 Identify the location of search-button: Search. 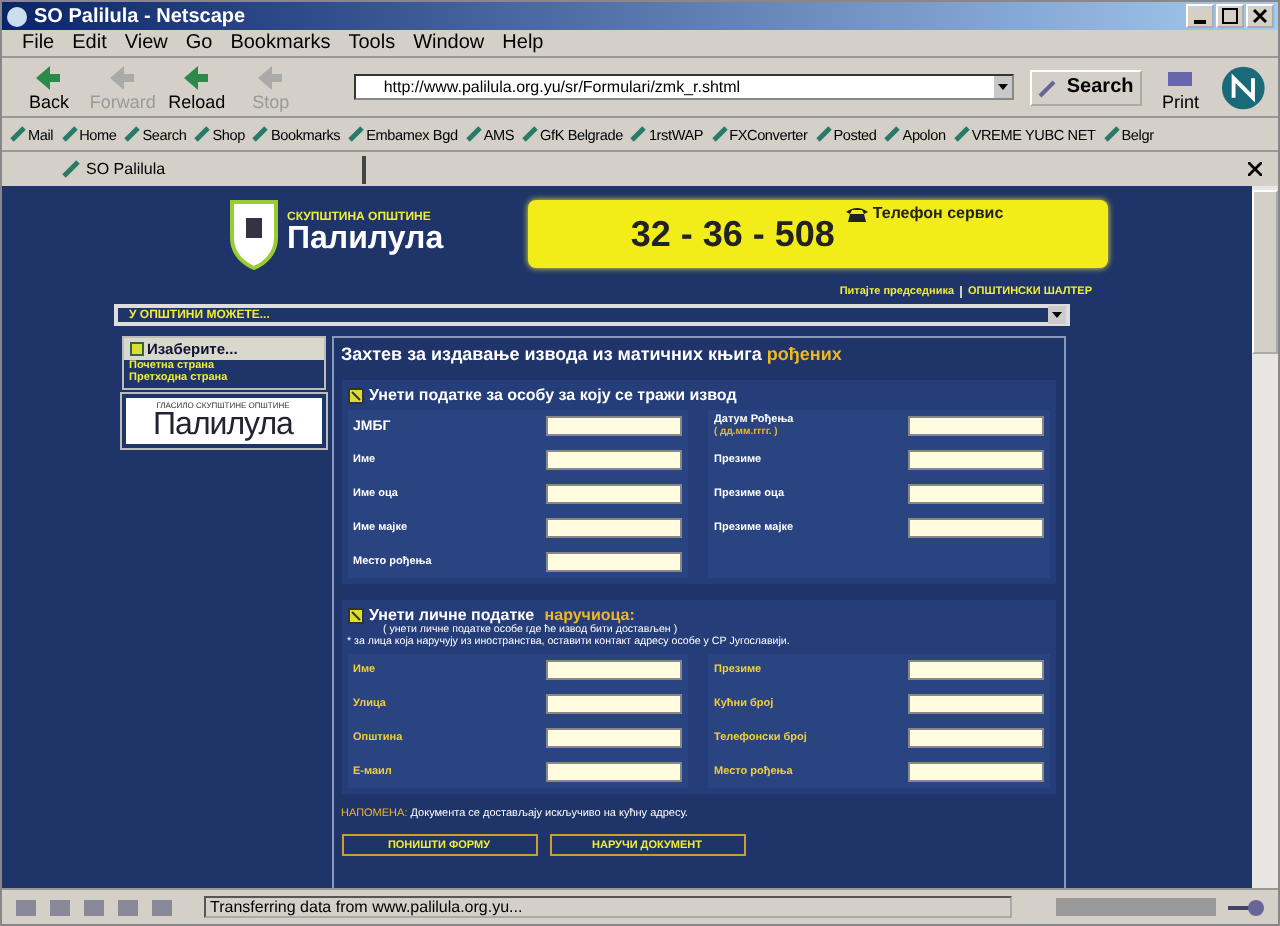
(1086, 87).